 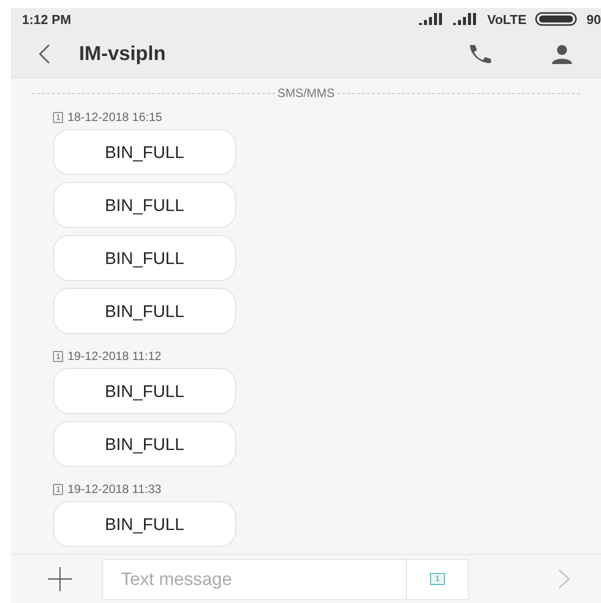 I want to click on message-timestamp: 19-12-2018 11:12, so click(x=114, y=357).